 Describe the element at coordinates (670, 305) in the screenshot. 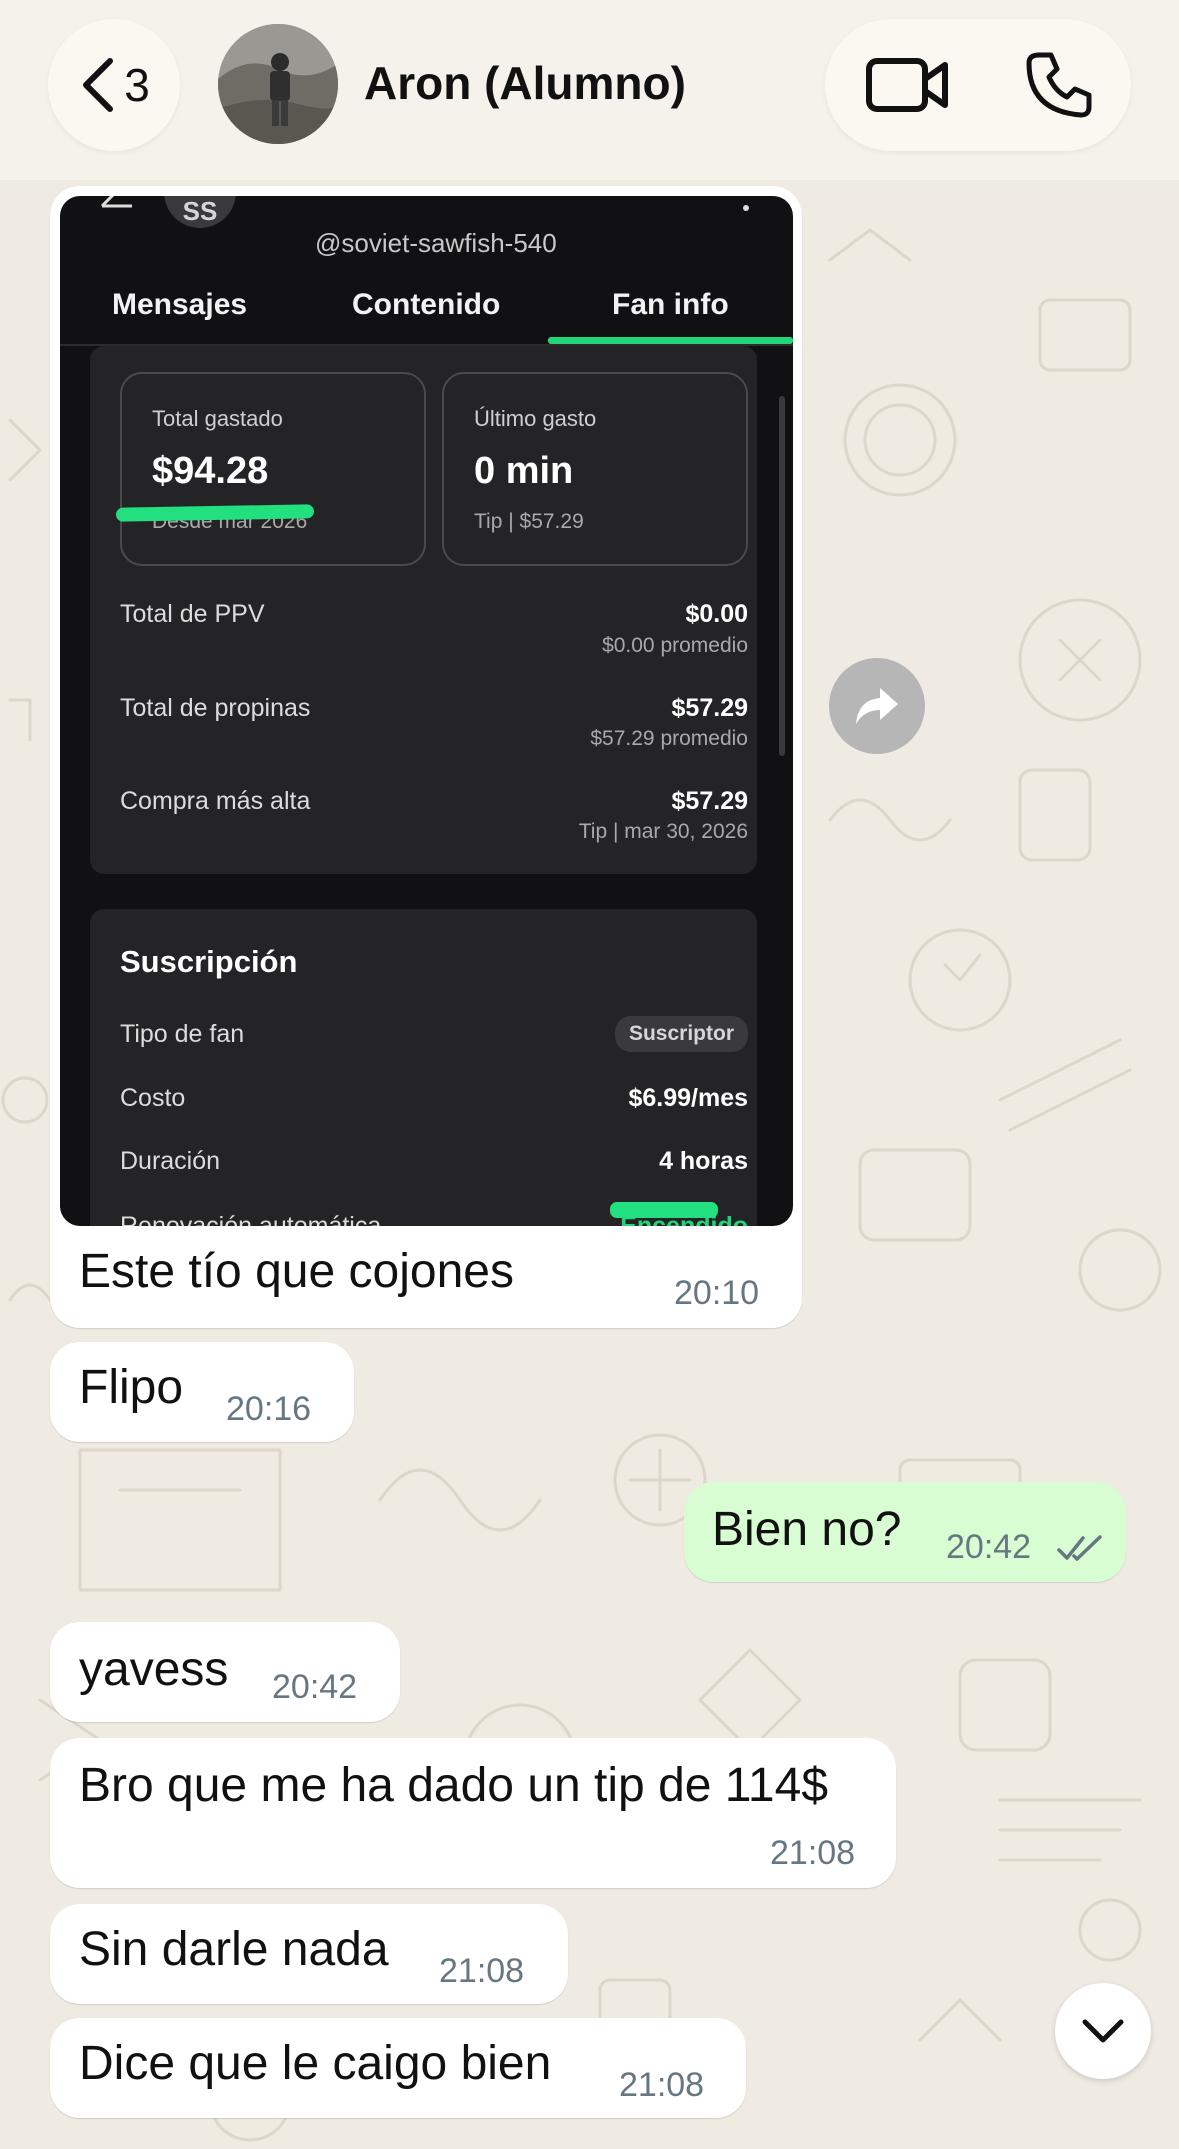

I see `tab-fan-info: Fan info` at that location.